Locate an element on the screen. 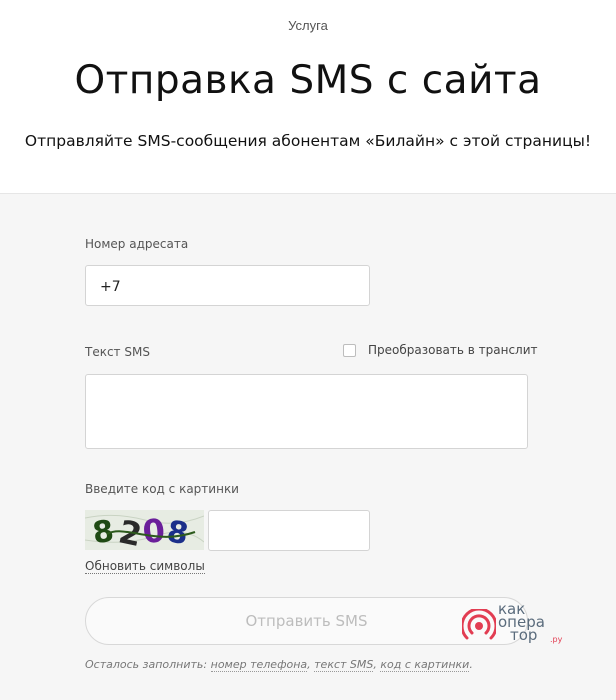  sms-text-input is located at coordinates (306, 411).